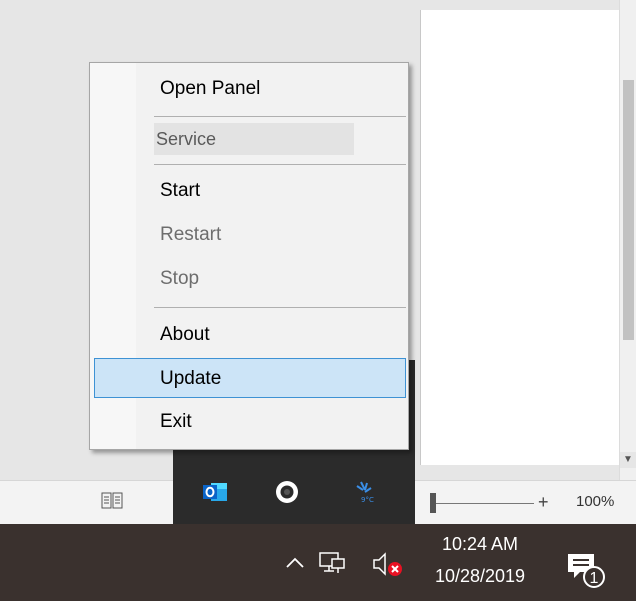  What do you see at coordinates (586, 570) in the screenshot?
I see `action-center-notification-icon: 1` at bounding box center [586, 570].